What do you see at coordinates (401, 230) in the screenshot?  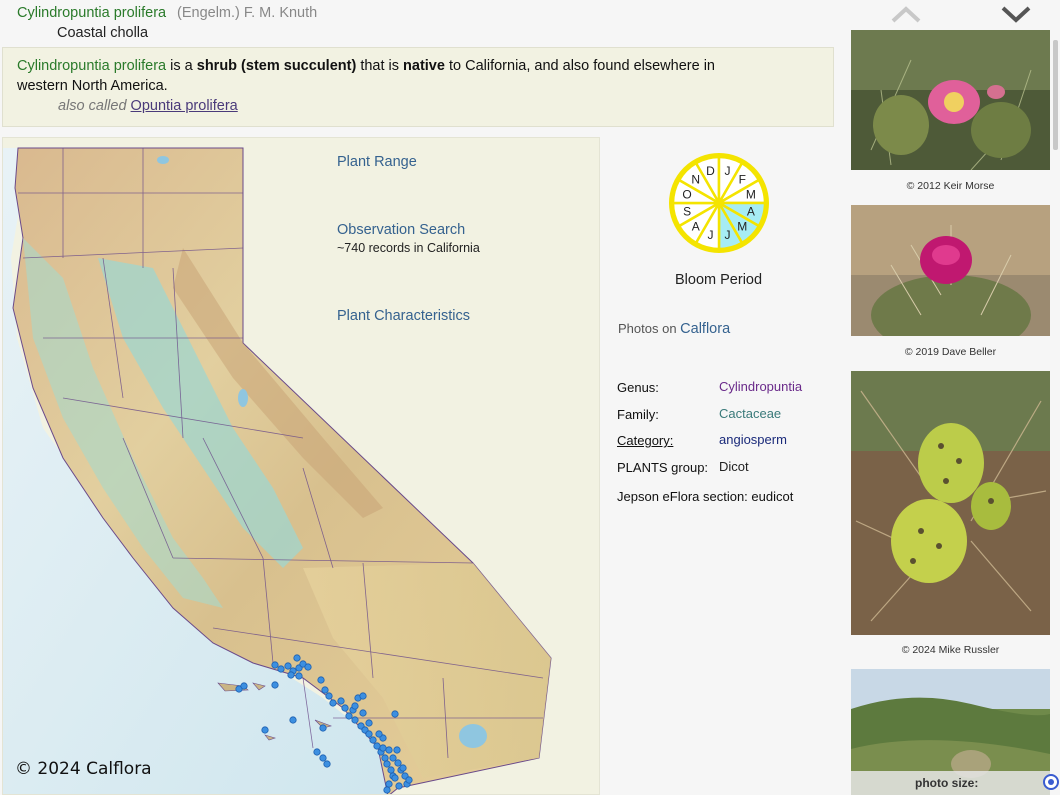 I see `observation-search-link: Observation Search` at bounding box center [401, 230].